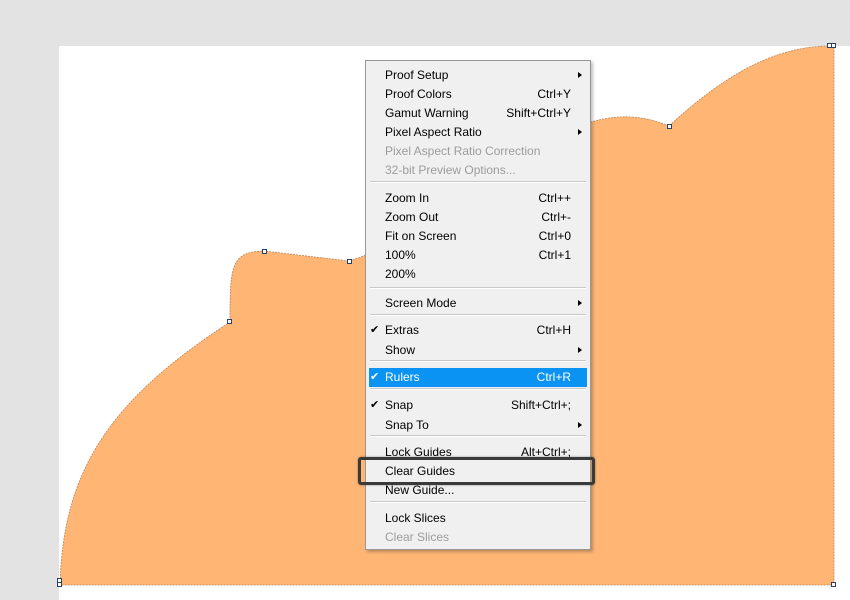  I want to click on menu-item-pixel-aspect-ratio: Pixel Aspect Ratio, so click(478, 132).